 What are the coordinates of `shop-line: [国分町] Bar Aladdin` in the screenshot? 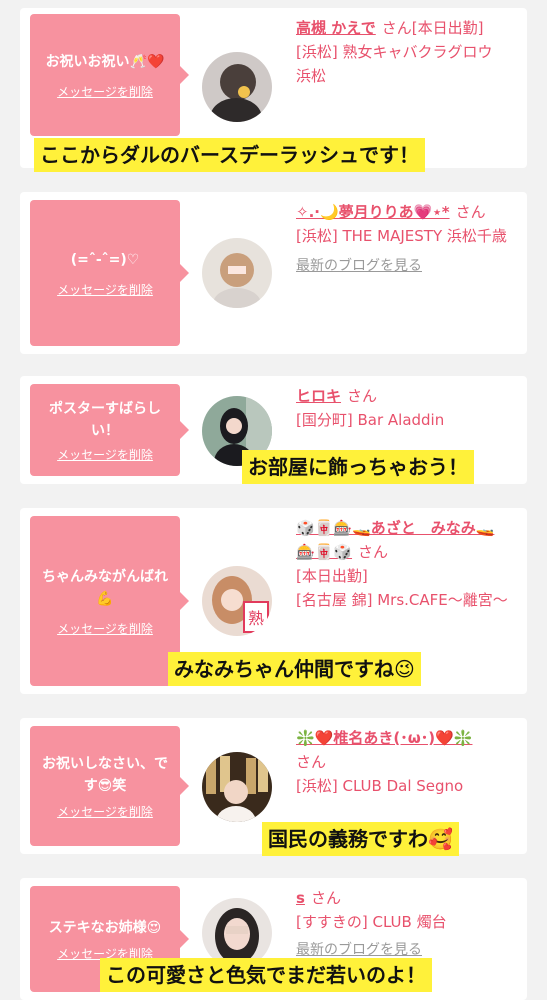 It's located at (370, 420).